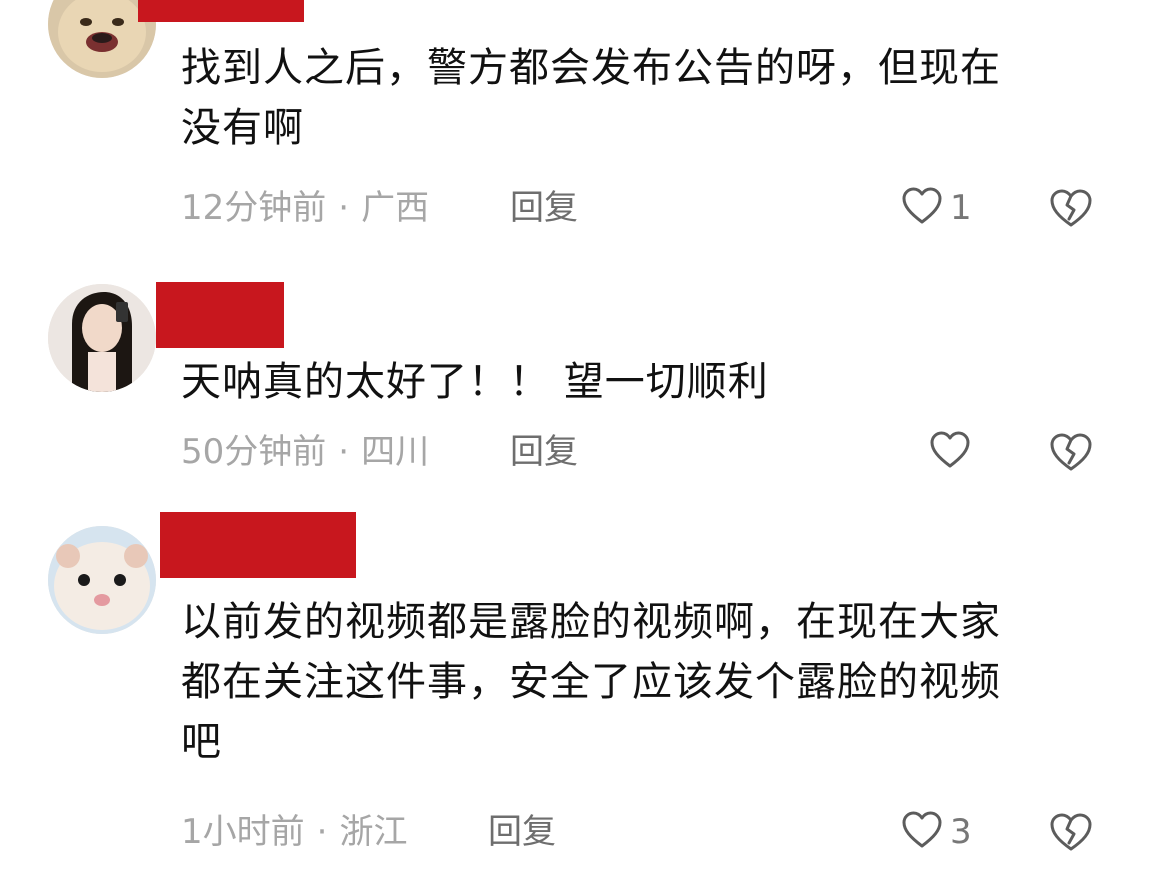  I want to click on comment-text-line: 天呐真的太好了！！ 望一切顺利, so click(475, 382).